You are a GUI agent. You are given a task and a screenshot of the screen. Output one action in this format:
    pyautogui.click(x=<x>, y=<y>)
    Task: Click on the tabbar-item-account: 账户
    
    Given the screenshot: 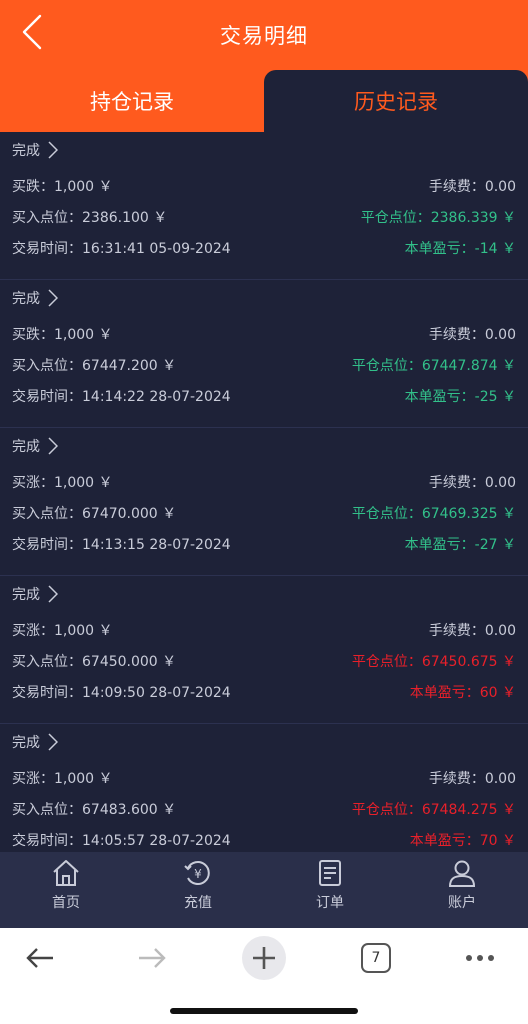 What is the action you would take?
    pyautogui.click(x=462, y=890)
    